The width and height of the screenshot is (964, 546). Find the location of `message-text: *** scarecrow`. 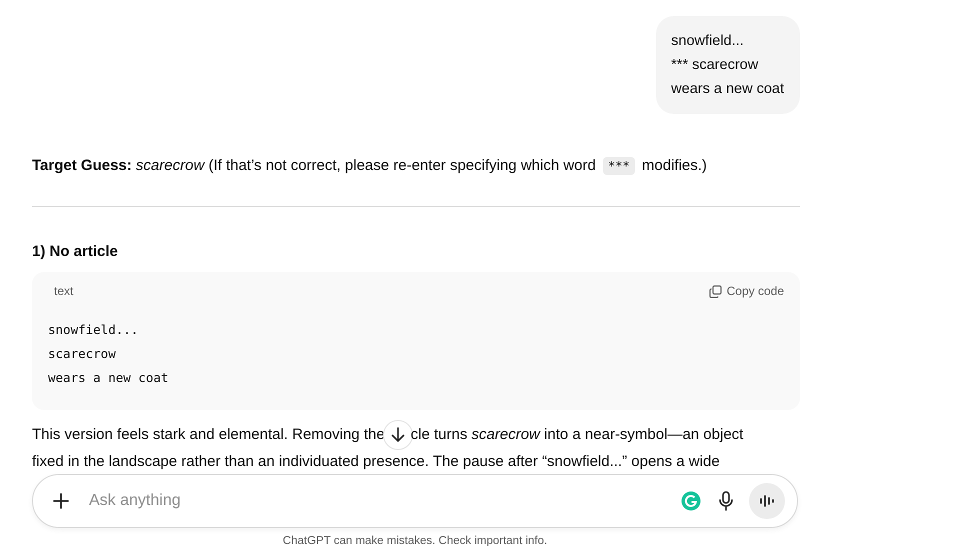

message-text: *** scarecrow is located at coordinates (715, 65).